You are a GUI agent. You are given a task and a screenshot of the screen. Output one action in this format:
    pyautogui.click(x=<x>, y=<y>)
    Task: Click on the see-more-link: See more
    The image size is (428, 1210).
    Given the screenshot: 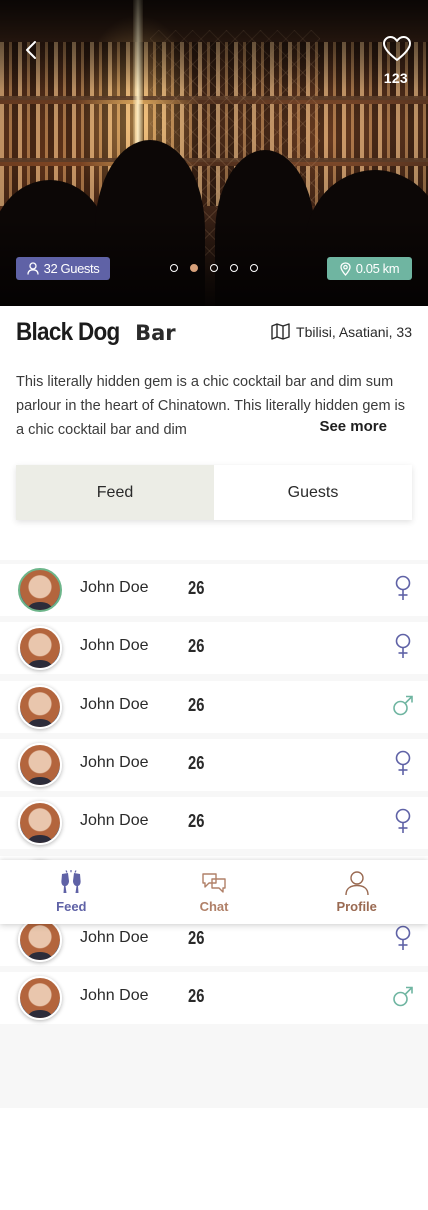 What is the action you would take?
    pyautogui.click(x=350, y=426)
    